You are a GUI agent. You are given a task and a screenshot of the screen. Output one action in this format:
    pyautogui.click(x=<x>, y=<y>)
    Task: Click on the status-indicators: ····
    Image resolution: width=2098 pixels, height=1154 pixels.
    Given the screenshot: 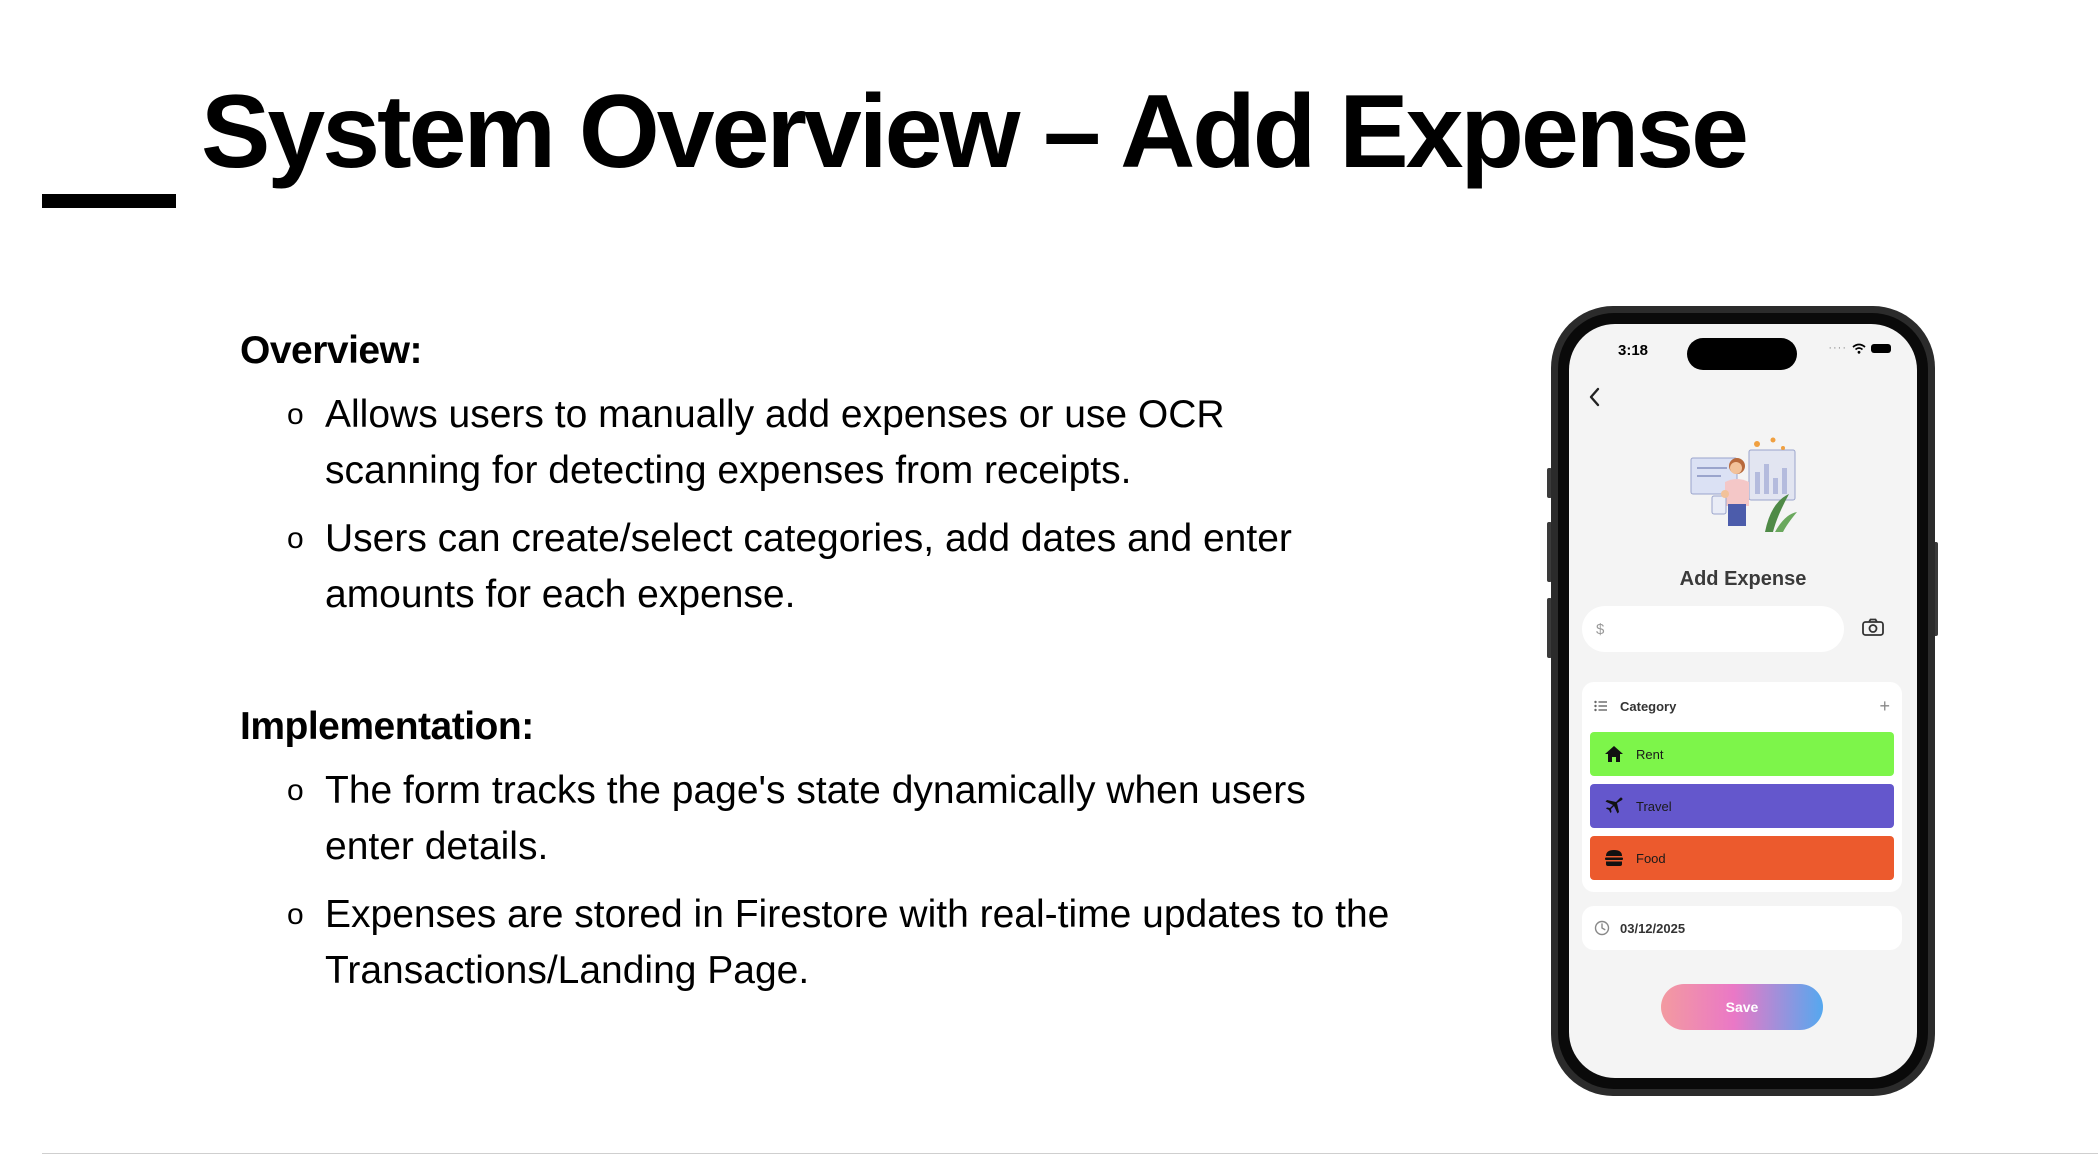 What is the action you would take?
    pyautogui.click(x=1859, y=348)
    